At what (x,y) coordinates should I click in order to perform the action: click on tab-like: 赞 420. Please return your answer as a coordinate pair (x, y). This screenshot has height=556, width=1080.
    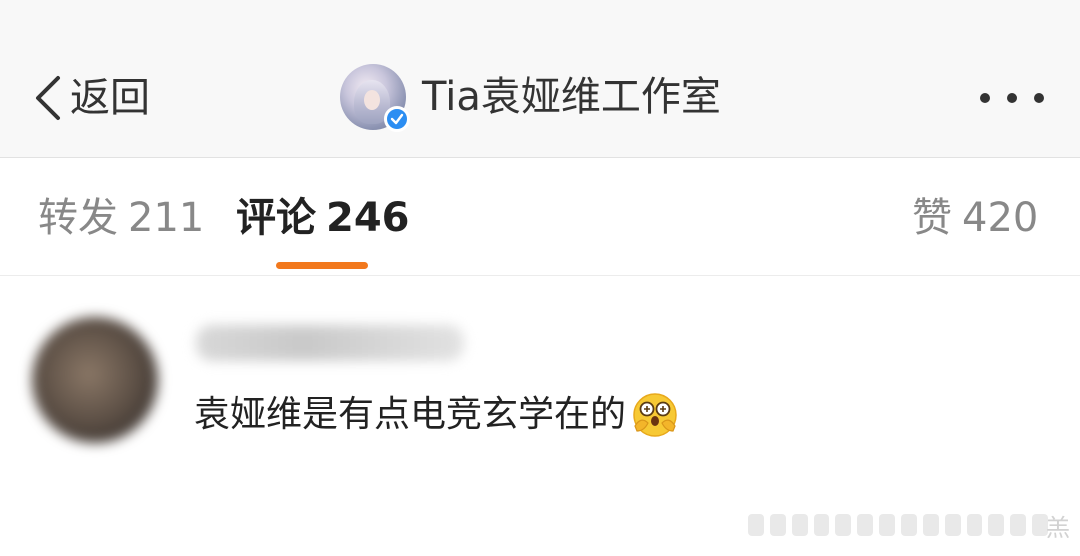
    Looking at the image, I should click on (975, 218).